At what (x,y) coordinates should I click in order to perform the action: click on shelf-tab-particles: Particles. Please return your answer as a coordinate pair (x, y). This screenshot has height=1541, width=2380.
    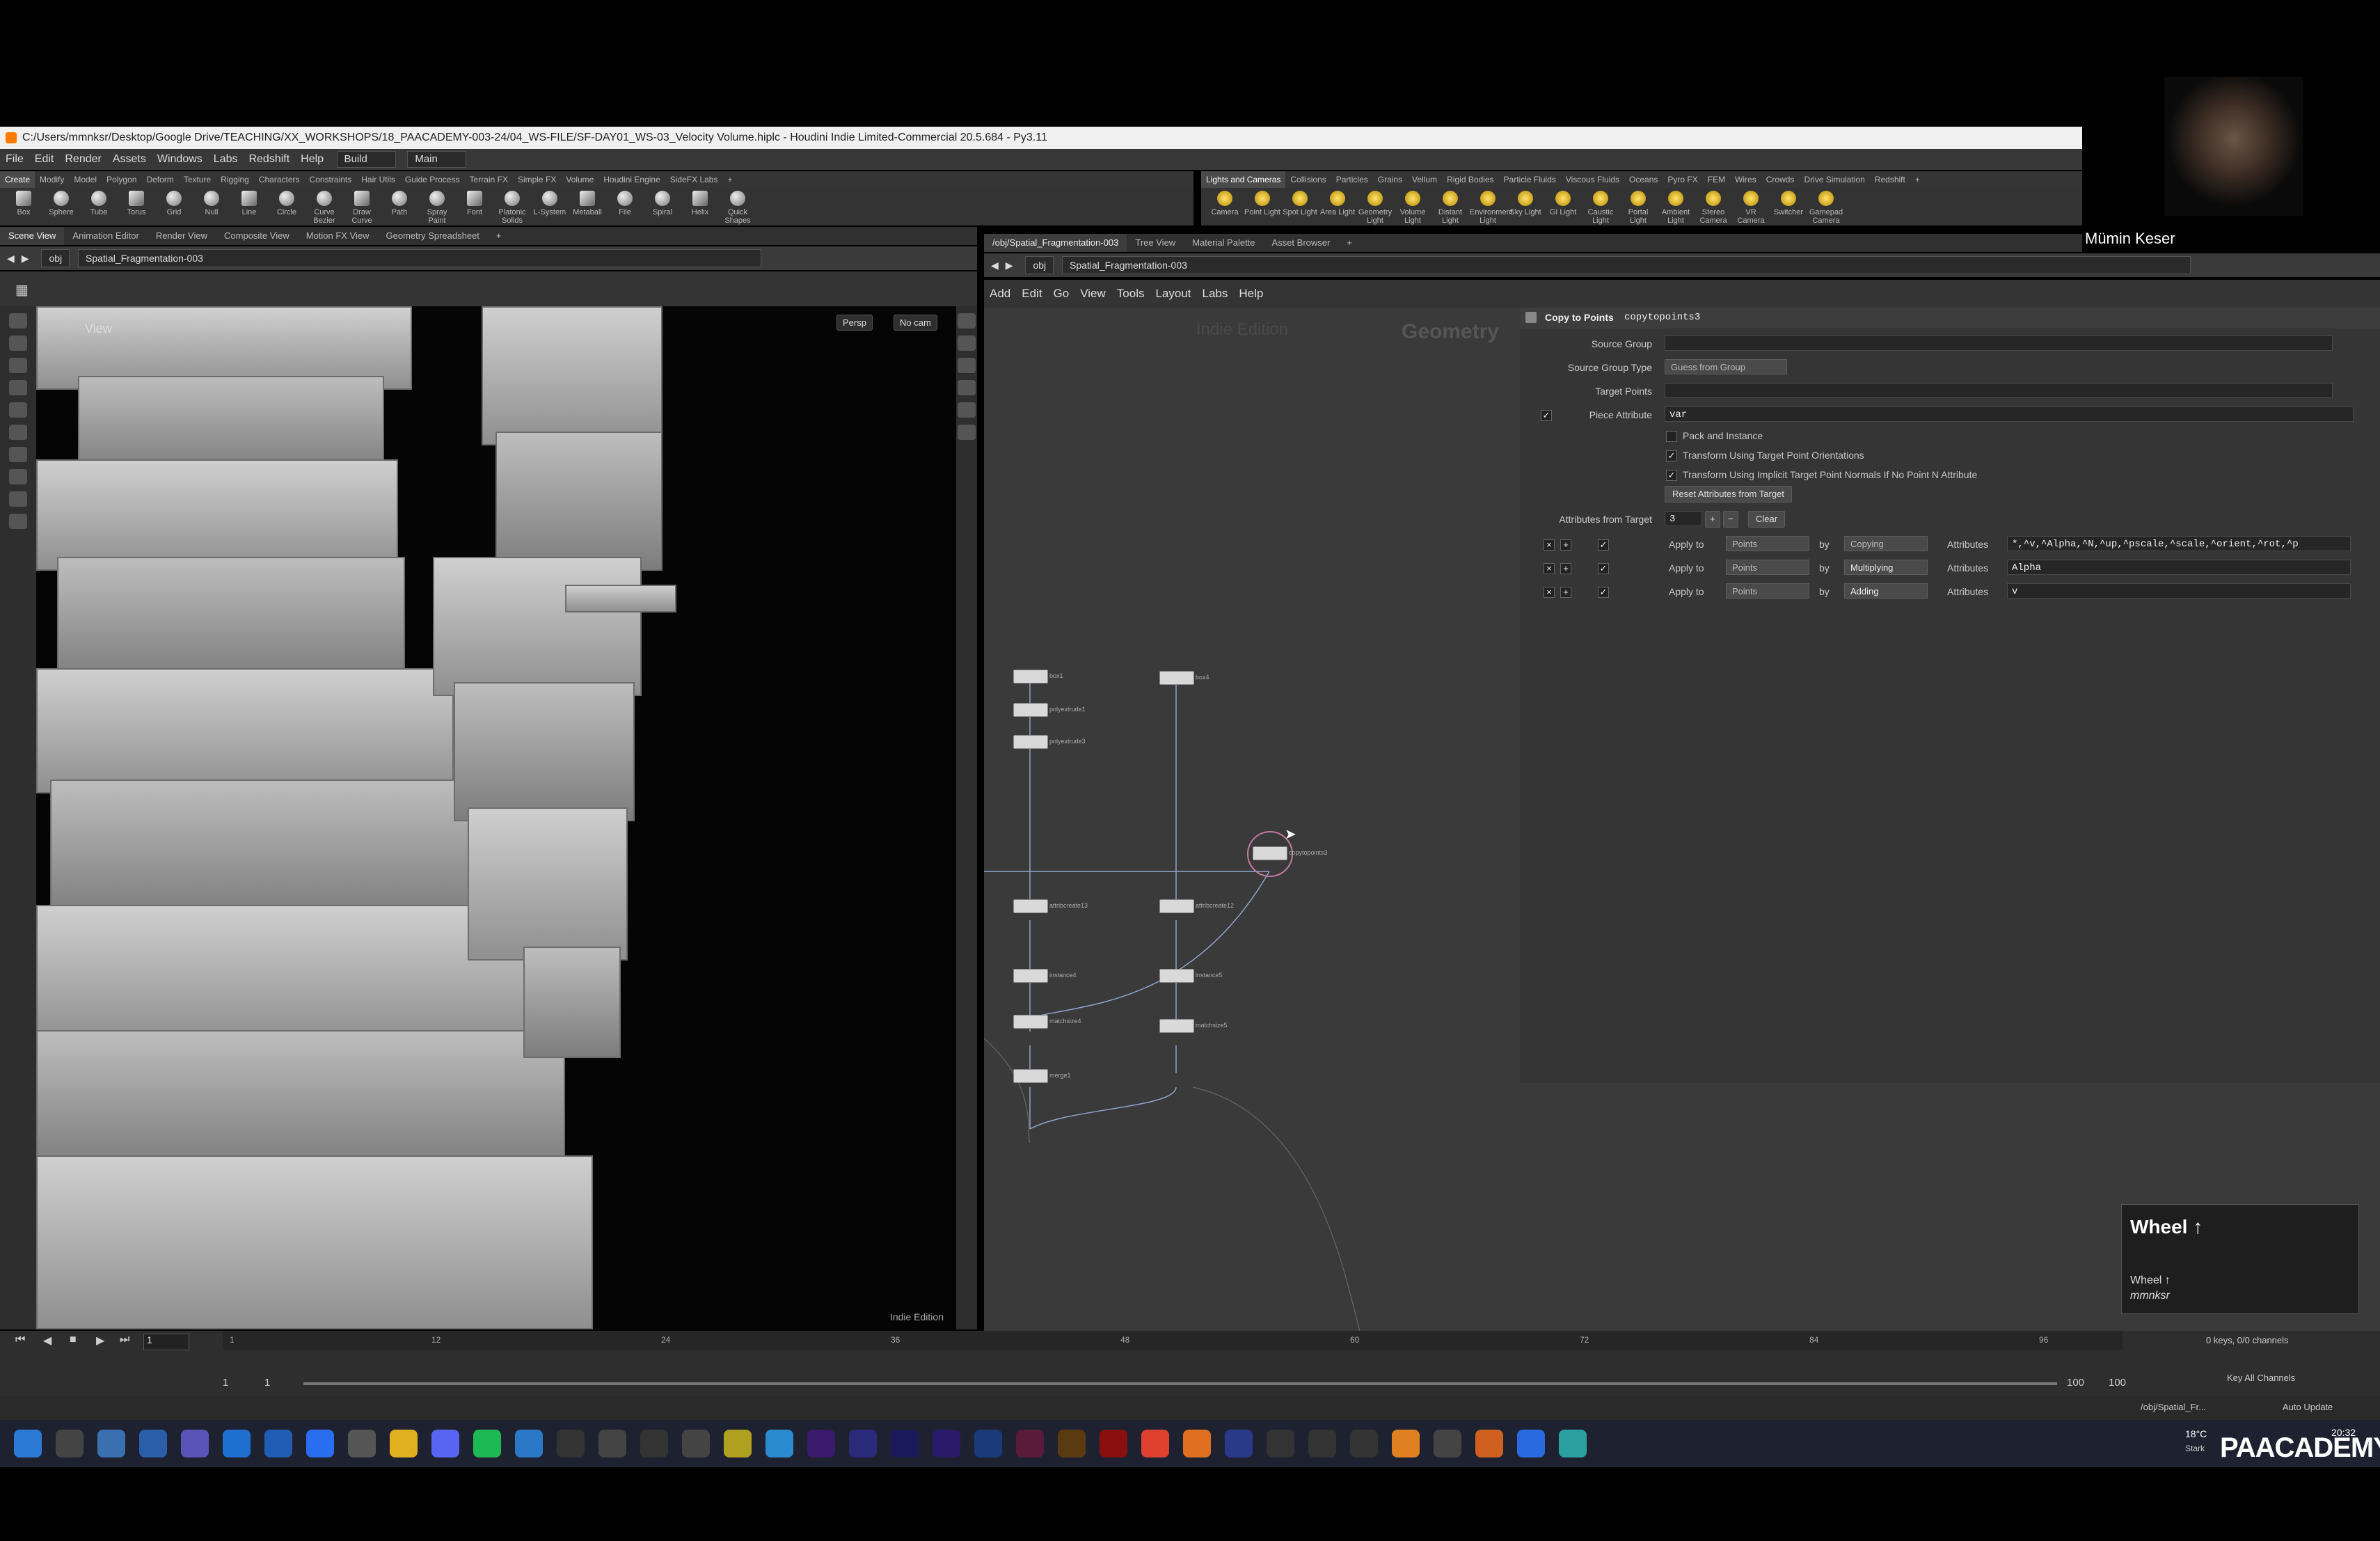
    Looking at the image, I should click on (1352, 179).